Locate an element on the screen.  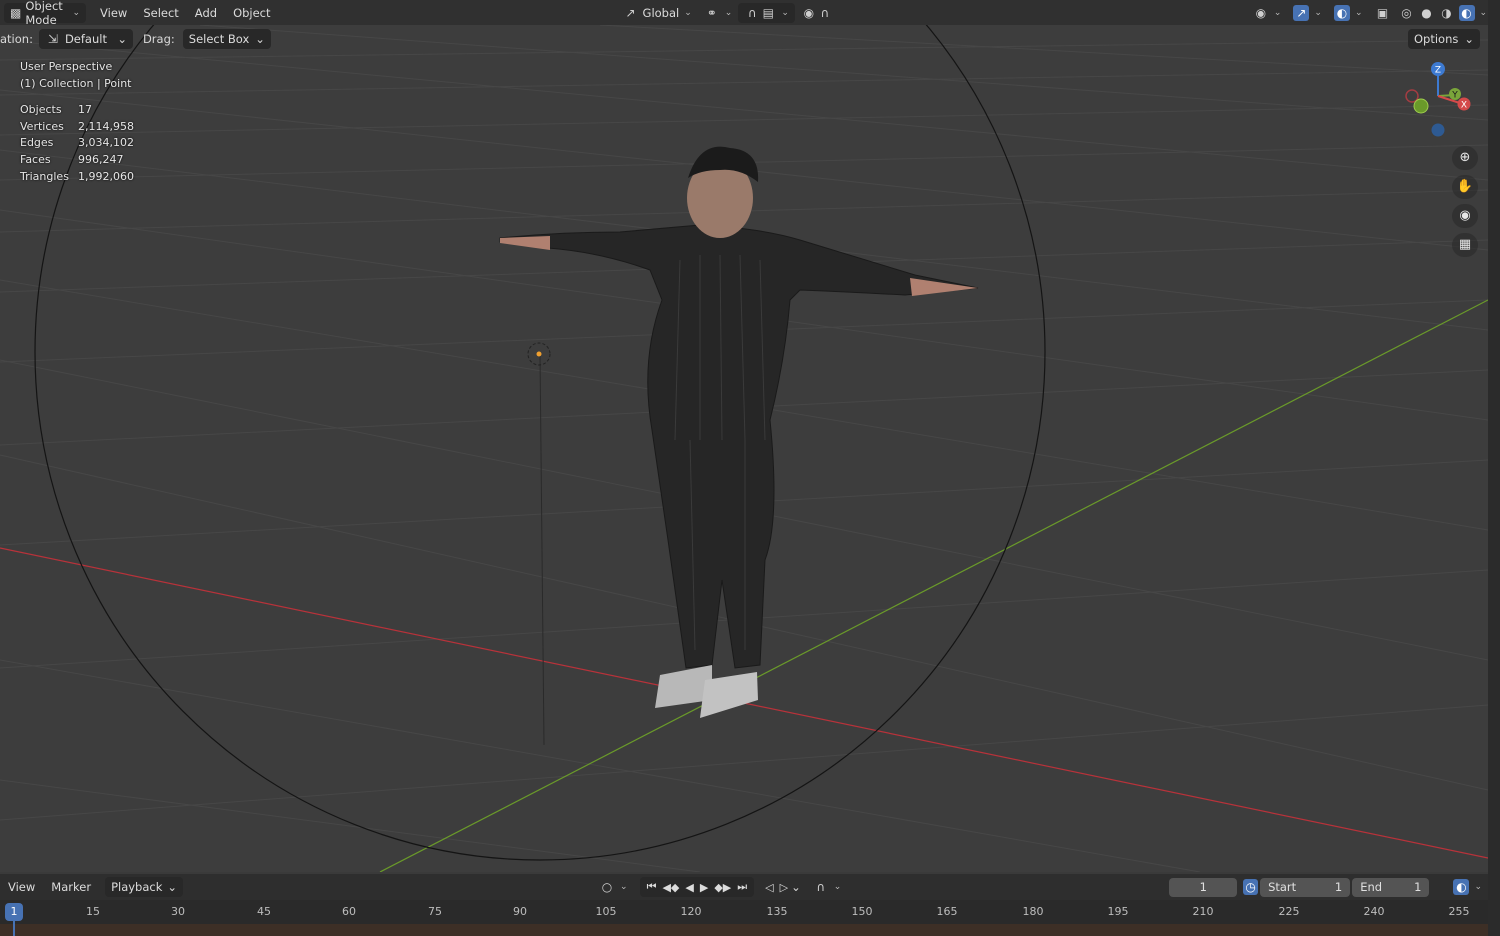
orientation-label: Global is located at coordinates (661, 12).